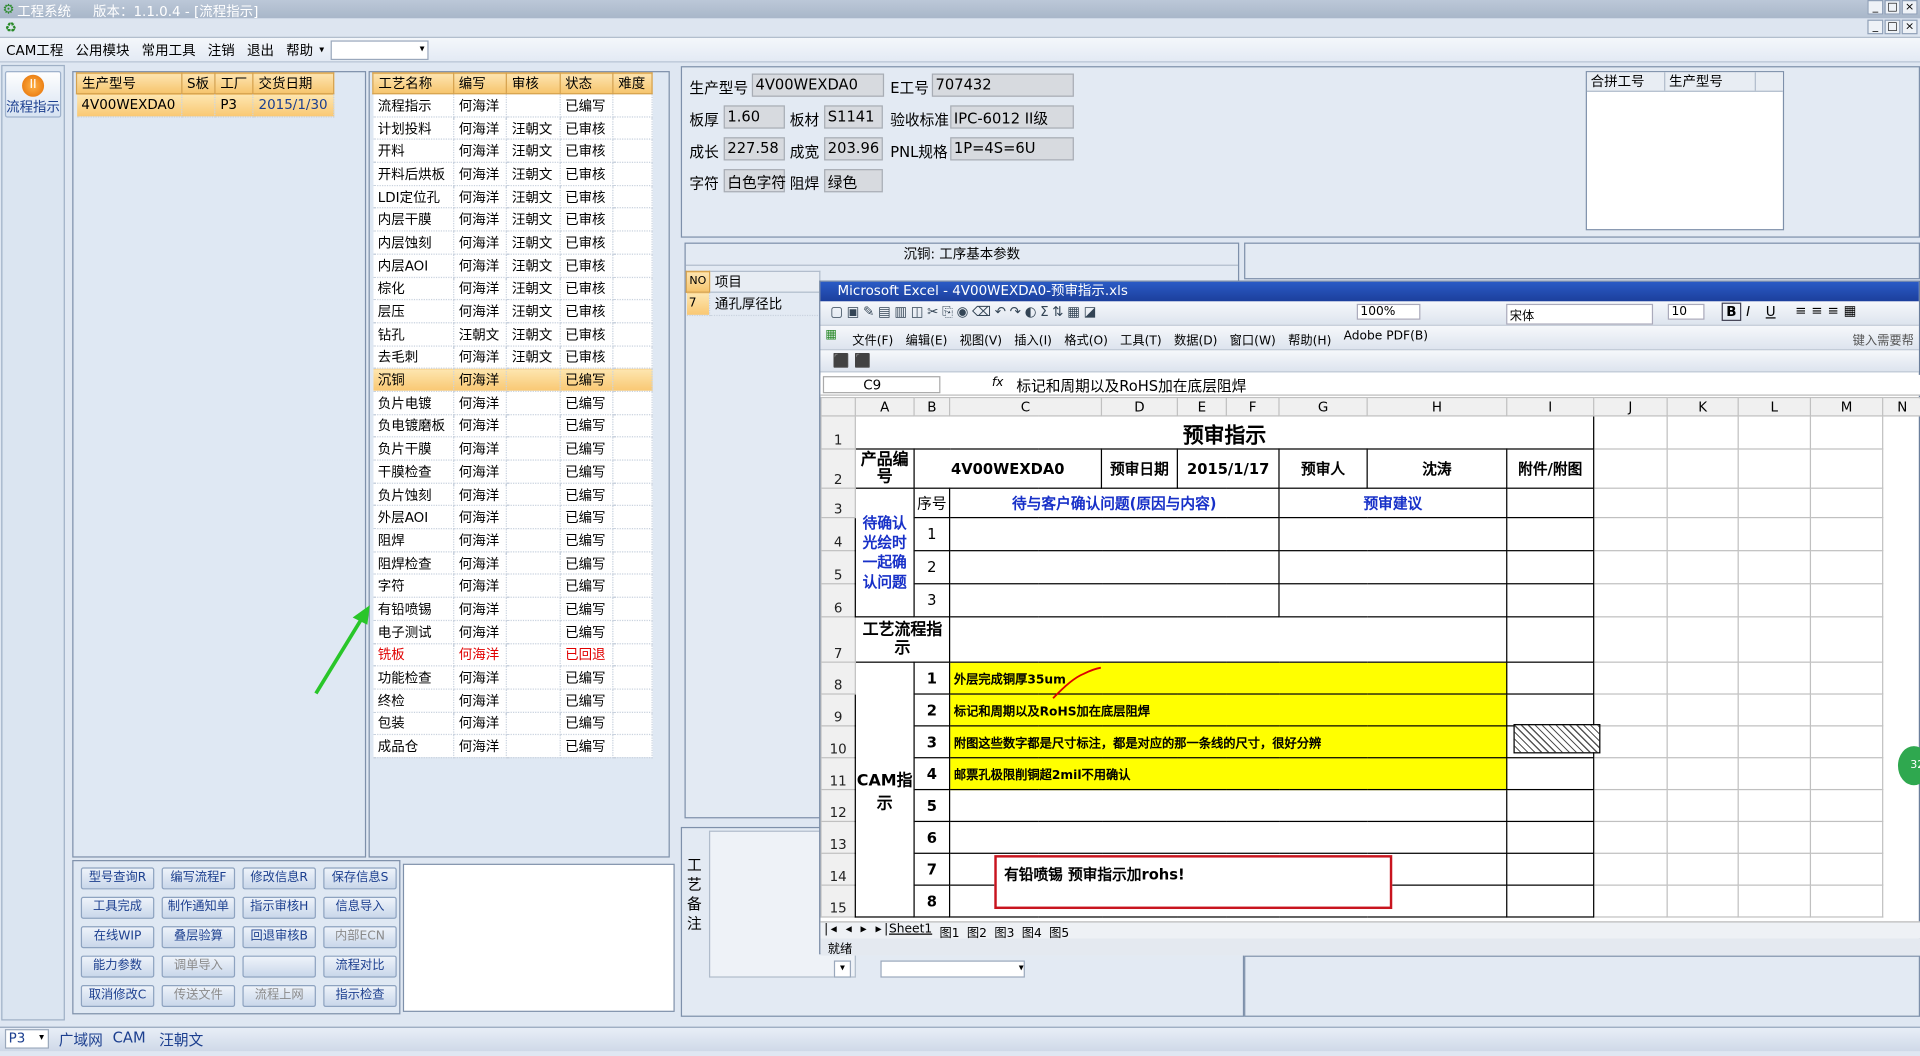 Image resolution: width=1920 pixels, height=1056 pixels. Describe the element at coordinates (279, 937) in the screenshot. I see `action-button: 回退审核B` at that location.